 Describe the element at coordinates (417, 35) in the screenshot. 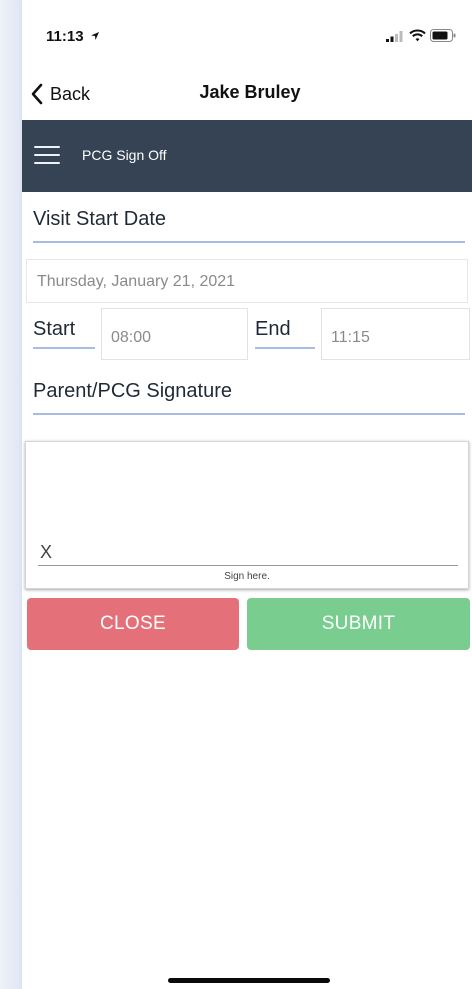

I see `wifi-icon` at that location.